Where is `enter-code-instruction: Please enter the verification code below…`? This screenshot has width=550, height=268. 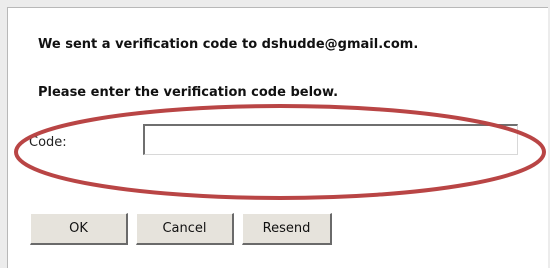 enter-code-instruction: Please enter the verification code below… is located at coordinates (188, 92).